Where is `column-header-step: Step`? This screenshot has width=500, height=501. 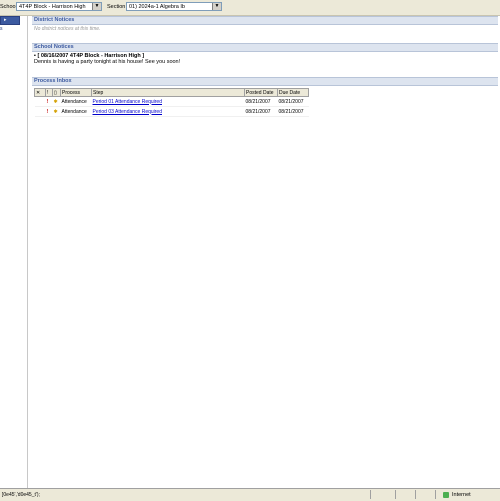 column-header-step: Step is located at coordinates (168, 92).